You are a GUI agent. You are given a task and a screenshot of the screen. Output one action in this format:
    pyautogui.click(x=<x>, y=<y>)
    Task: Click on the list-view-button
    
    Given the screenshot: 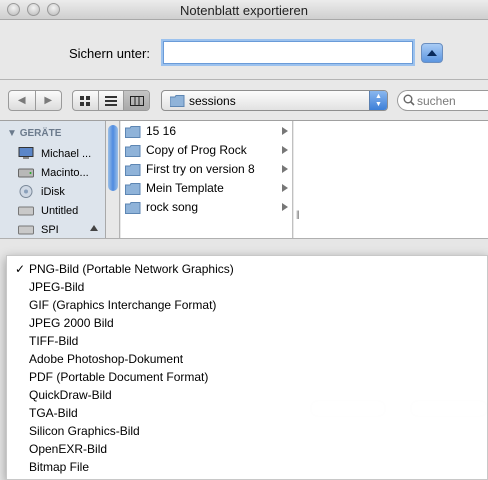 What is the action you would take?
    pyautogui.click(x=110, y=100)
    